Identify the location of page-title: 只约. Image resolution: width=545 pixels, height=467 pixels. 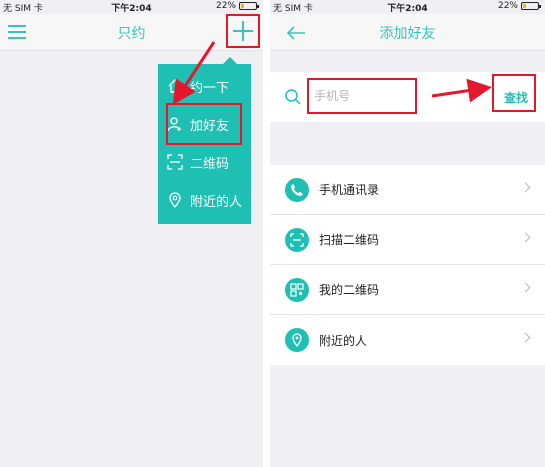
(131, 34).